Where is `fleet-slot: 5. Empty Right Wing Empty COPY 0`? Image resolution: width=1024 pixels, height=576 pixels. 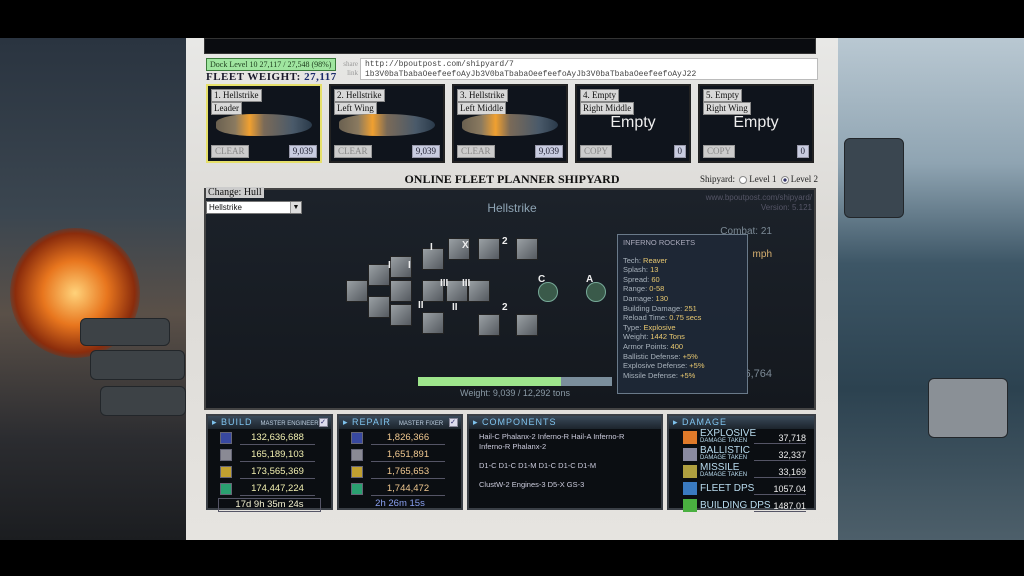 fleet-slot: 5. Empty Right Wing Empty COPY 0 is located at coordinates (756, 123).